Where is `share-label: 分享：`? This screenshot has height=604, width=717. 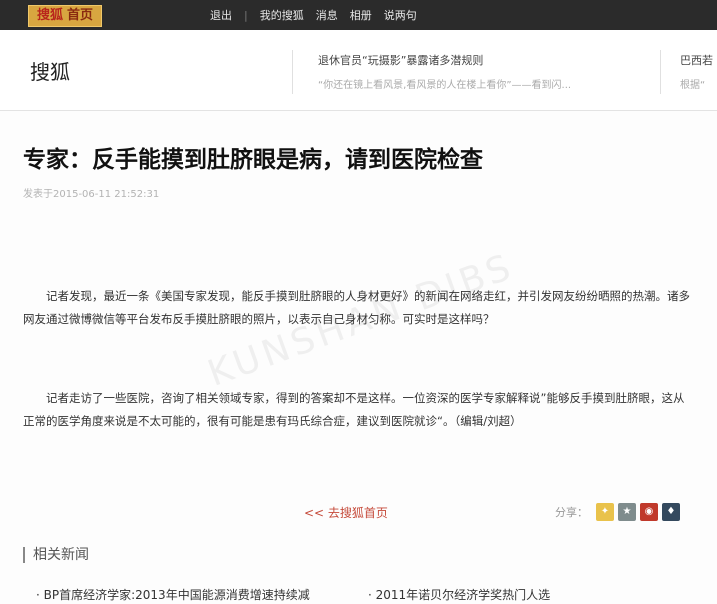 share-label: 分享： is located at coordinates (571, 512).